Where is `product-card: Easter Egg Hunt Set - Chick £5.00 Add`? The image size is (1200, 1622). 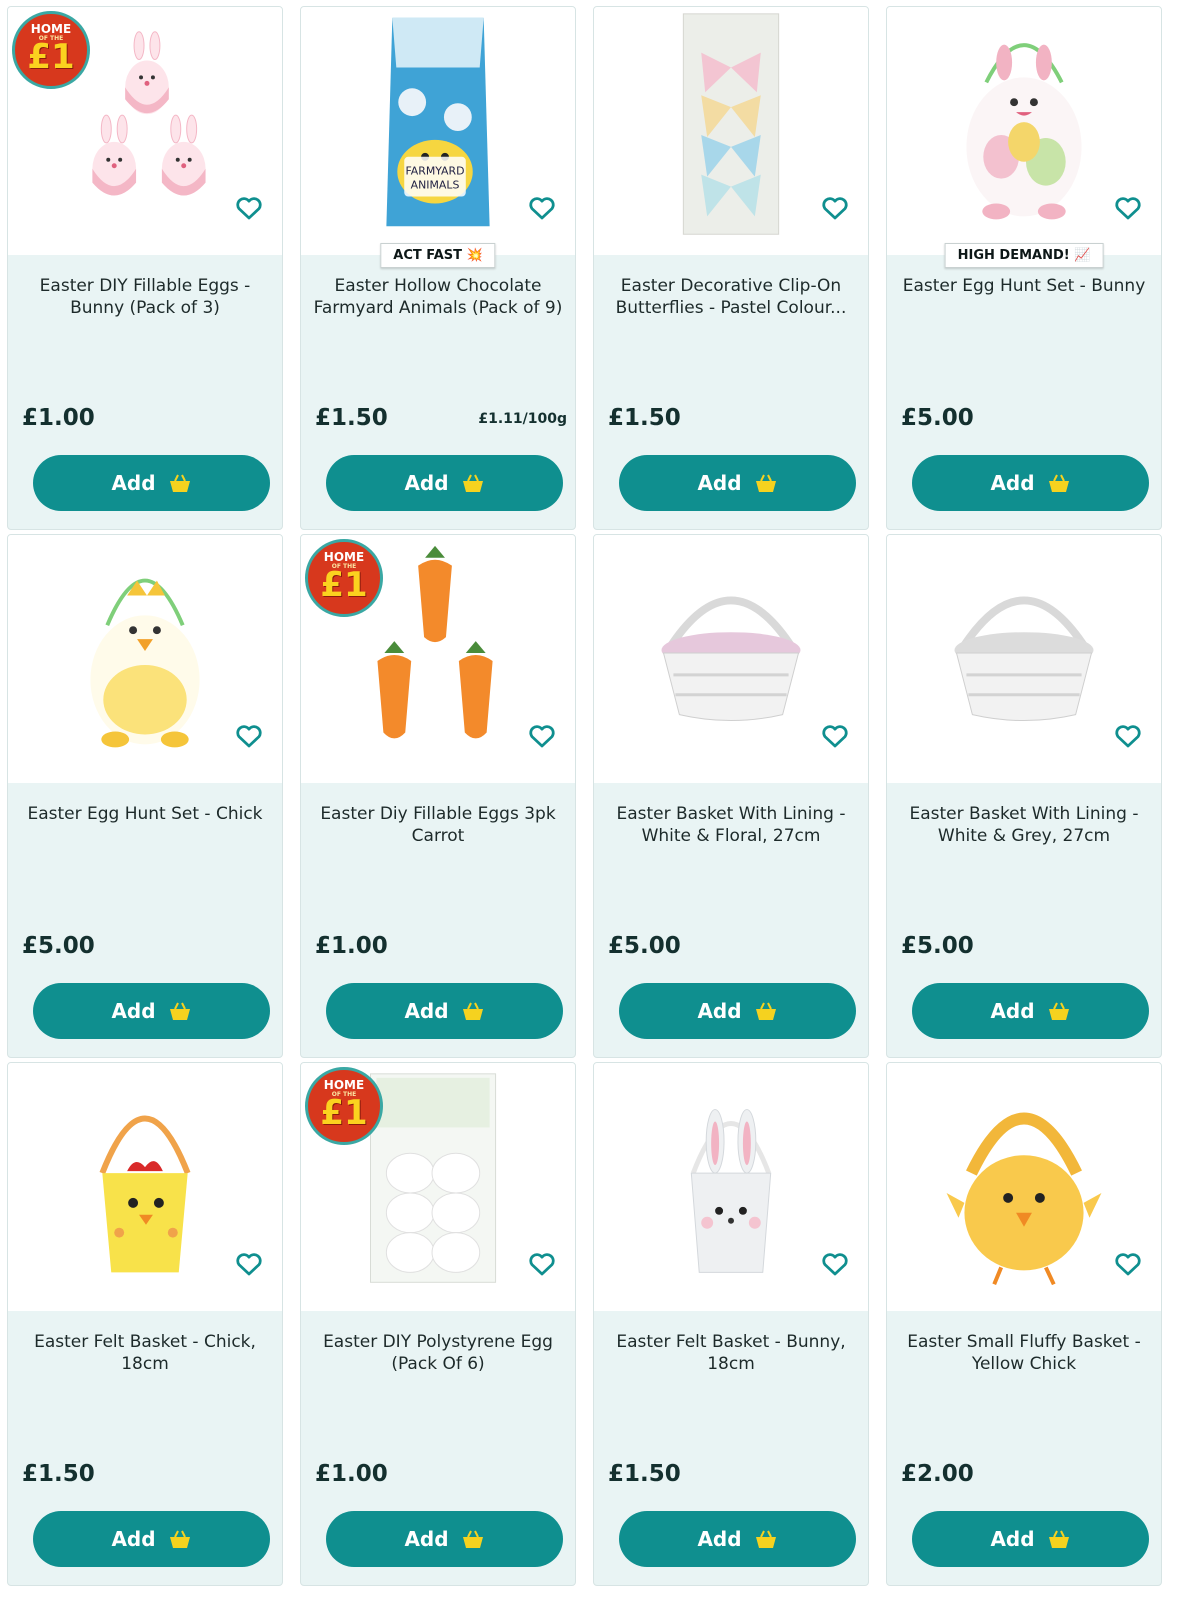
product-card: Easter Egg Hunt Set - Chick £5.00 Add is located at coordinates (145, 796).